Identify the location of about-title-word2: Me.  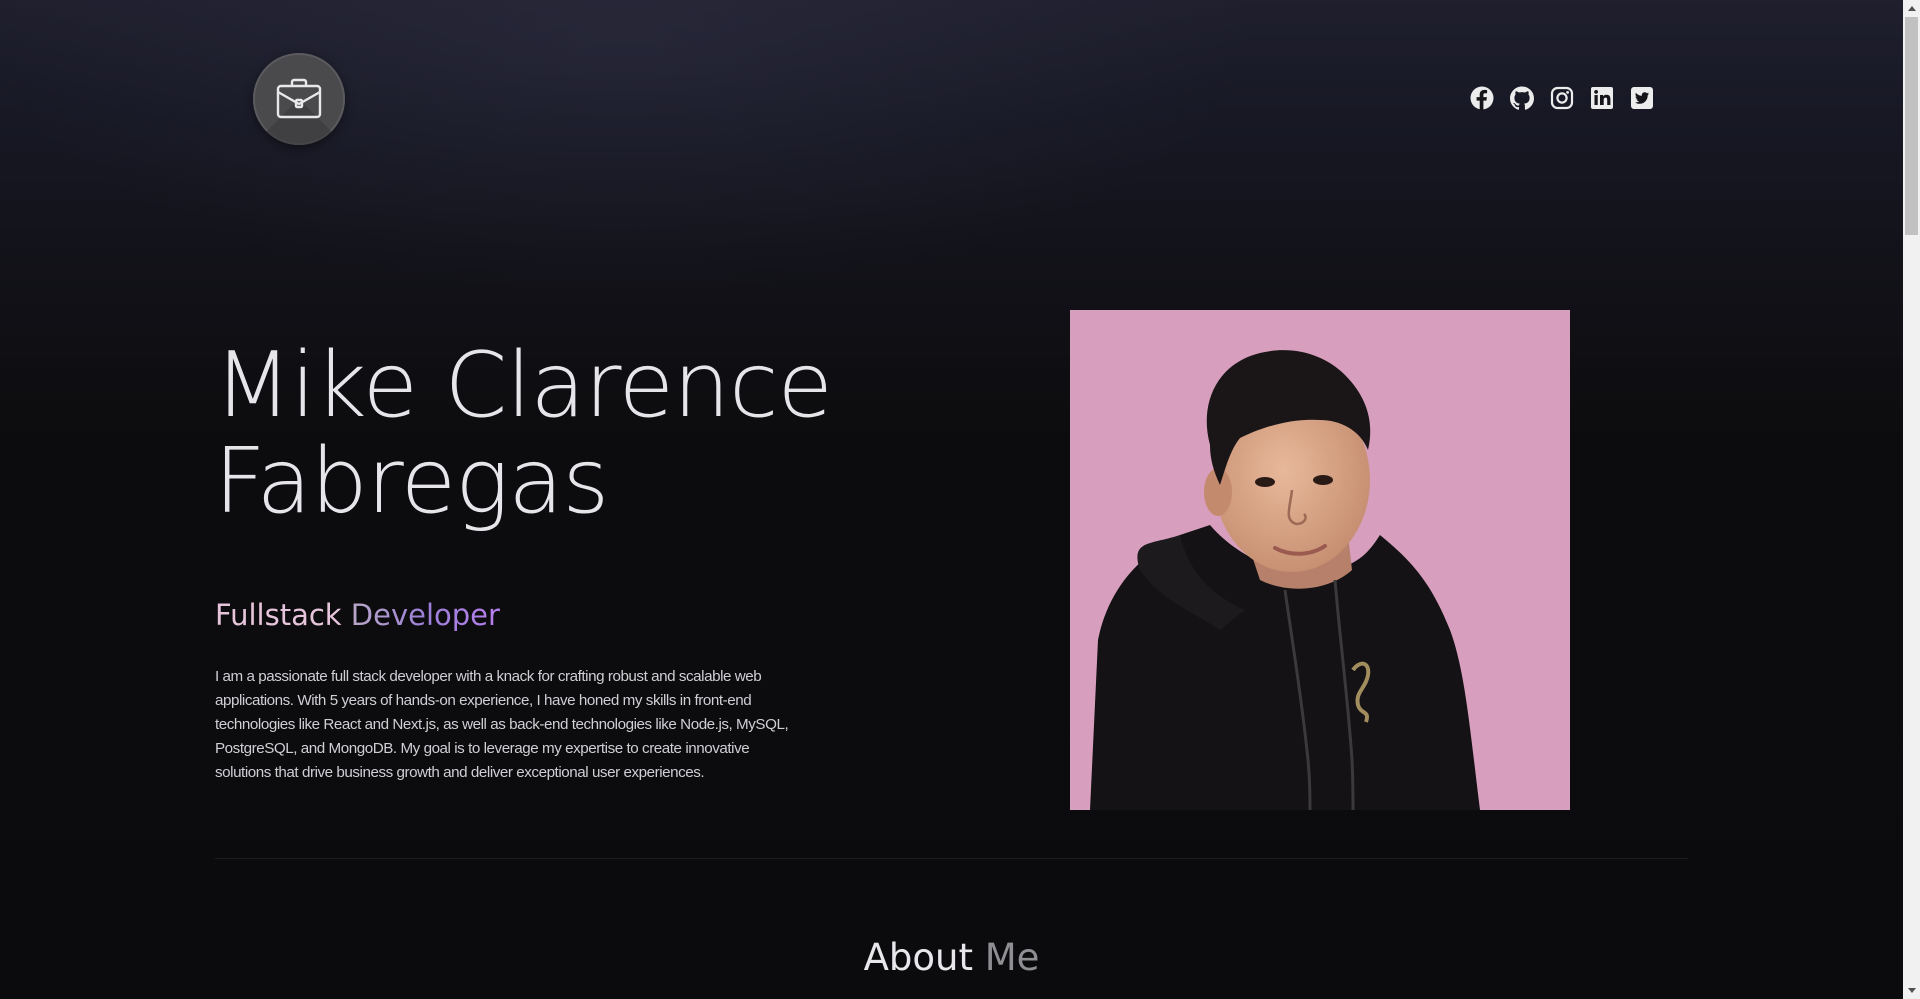
(1012, 957).